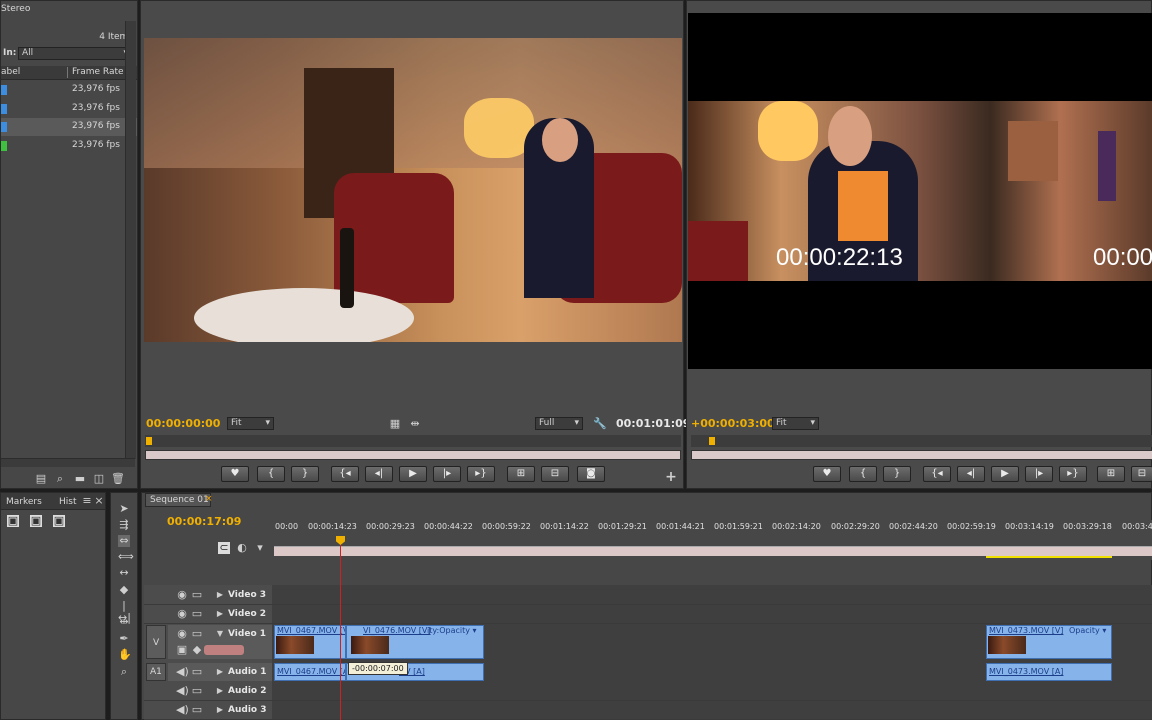 The width and height of the screenshot is (1152, 720). What do you see at coordinates (156, 672) in the screenshot?
I see `track-target-a1: A1` at bounding box center [156, 672].